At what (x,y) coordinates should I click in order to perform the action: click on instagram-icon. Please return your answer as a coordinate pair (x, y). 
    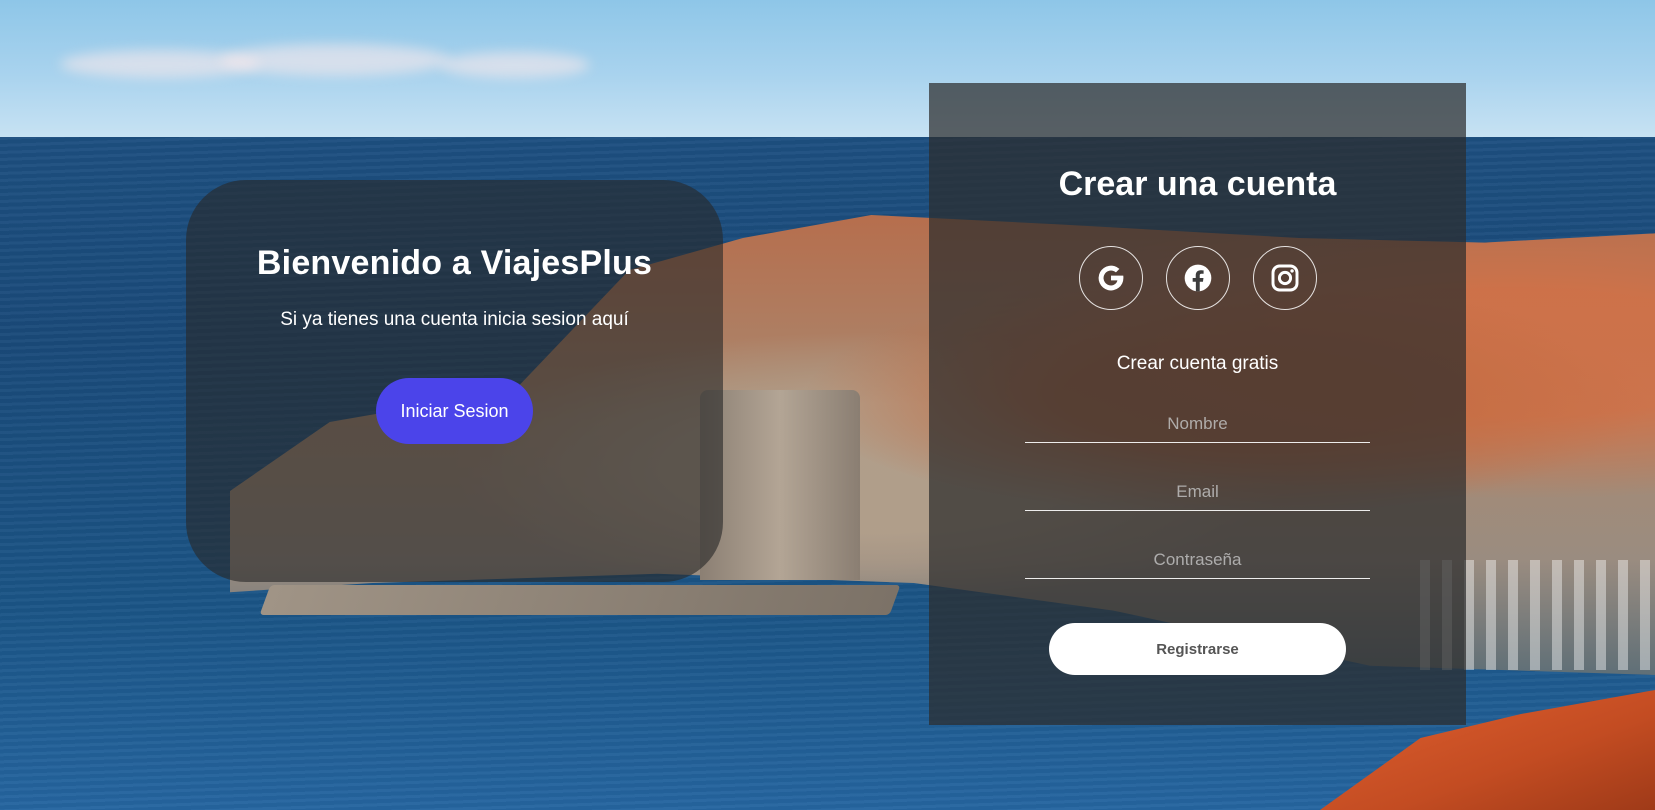
    Looking at the image, I should click on (1284, 278).